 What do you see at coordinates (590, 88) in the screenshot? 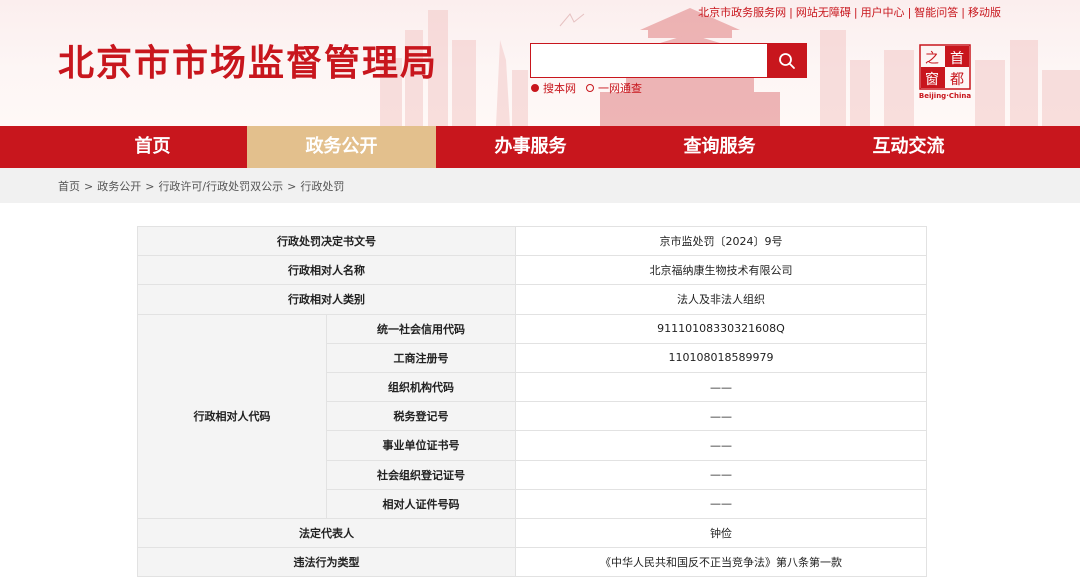
I see `radio-unchecked-icon` at bounding box center [590, 88].